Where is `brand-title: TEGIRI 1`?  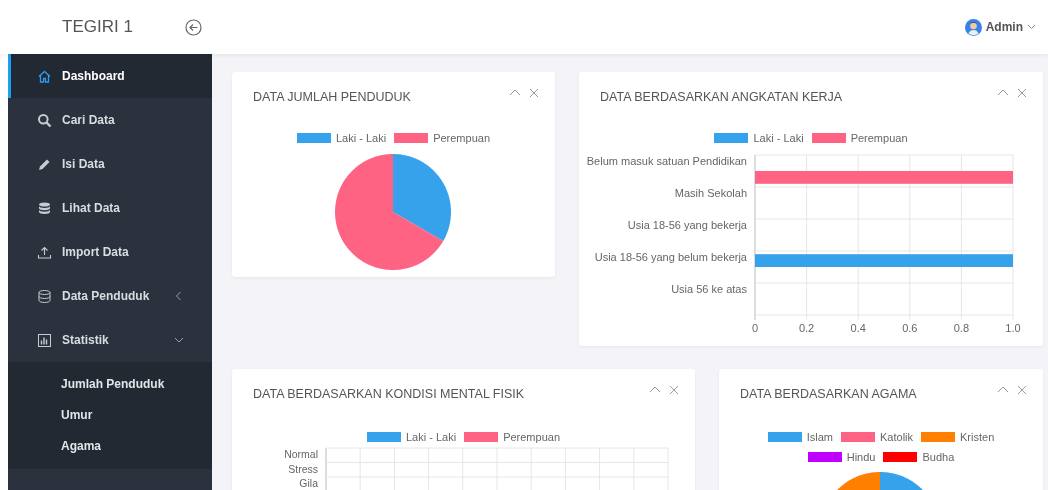 brand-title: TEGIRI 1 is located at coordinates (98, 27).